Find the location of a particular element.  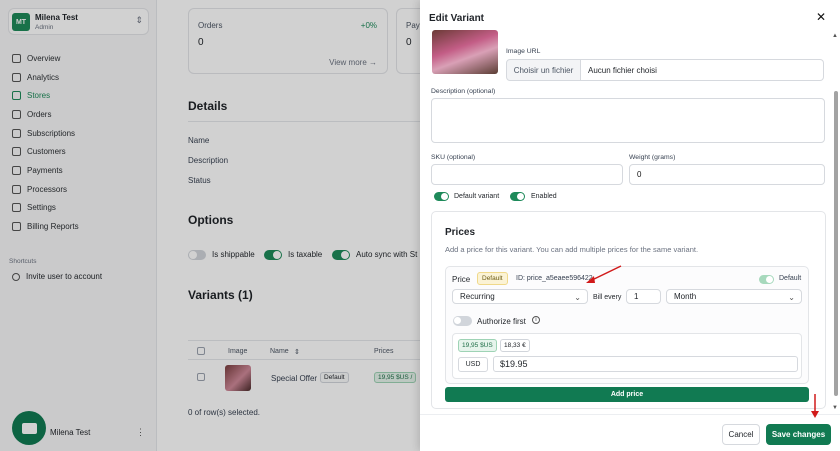

enabled-toggle is located at coordinates (517, 196).